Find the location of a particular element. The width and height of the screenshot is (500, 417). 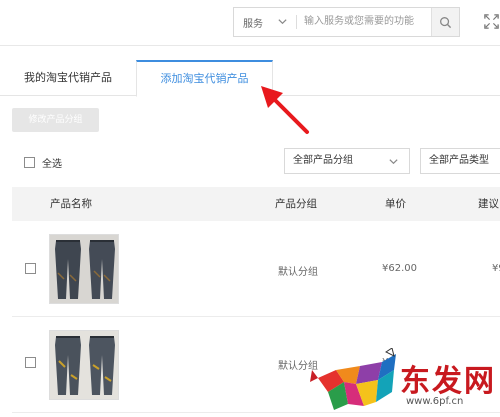

divider is located at coordinates (296, 22).